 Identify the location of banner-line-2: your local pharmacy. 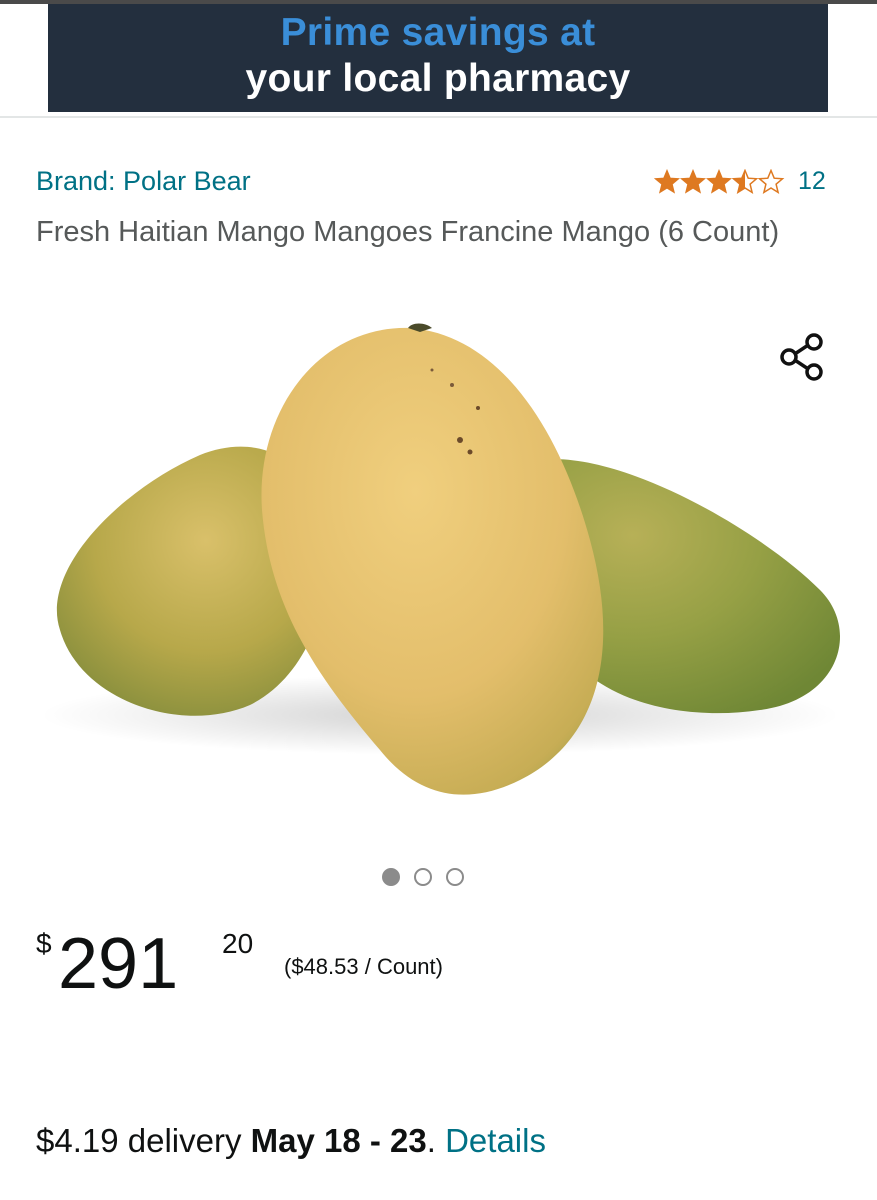
(438, 78).